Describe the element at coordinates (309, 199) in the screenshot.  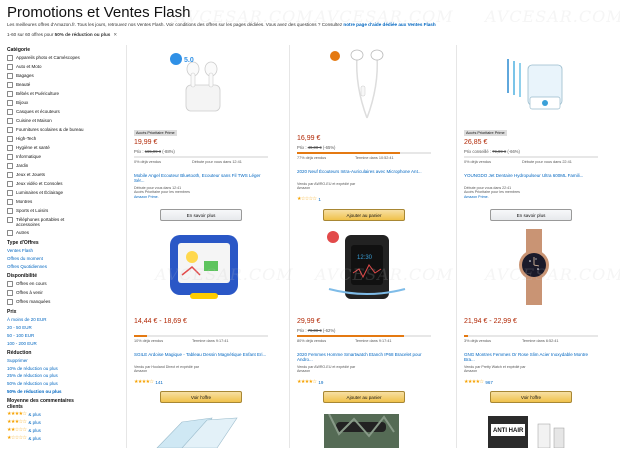
I see `product-rating: ★☆☆☆☆ 1` at that location.